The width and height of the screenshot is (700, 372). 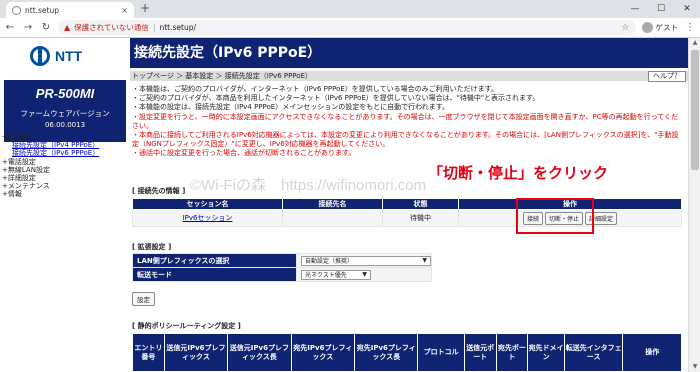 I want to click on route-header-cell: 操作, so click(x=652, y=352).